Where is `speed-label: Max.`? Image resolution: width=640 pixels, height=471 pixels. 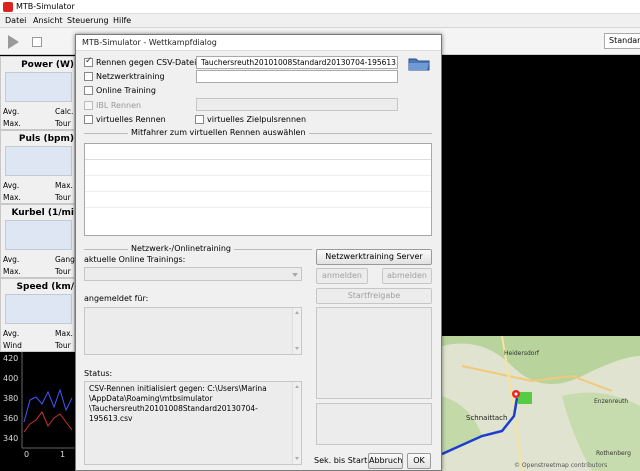 speed-label: Max. is located at coordinates (64, 333).